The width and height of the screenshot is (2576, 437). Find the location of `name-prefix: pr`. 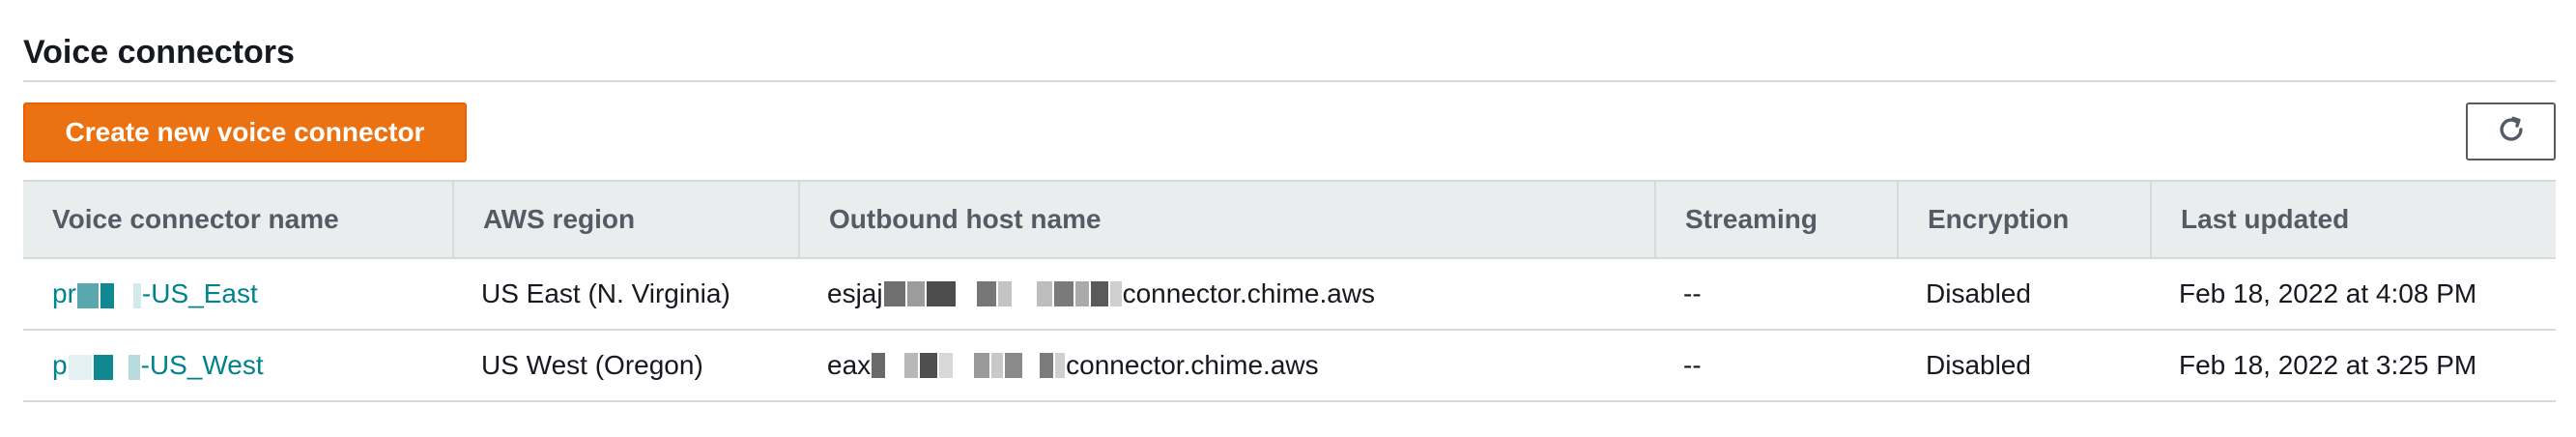

name-prefix: pr is located at coordinates (64, 293).